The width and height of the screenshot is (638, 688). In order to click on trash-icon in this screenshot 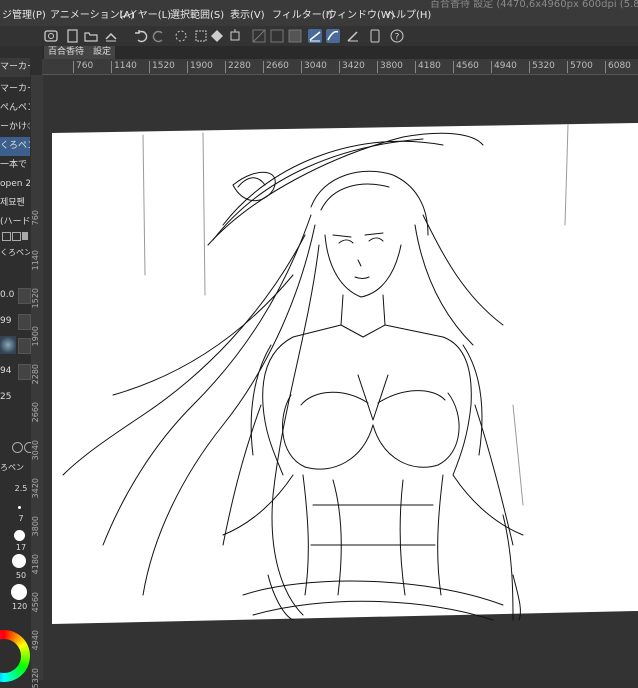, I will do `click(25, 236)`.